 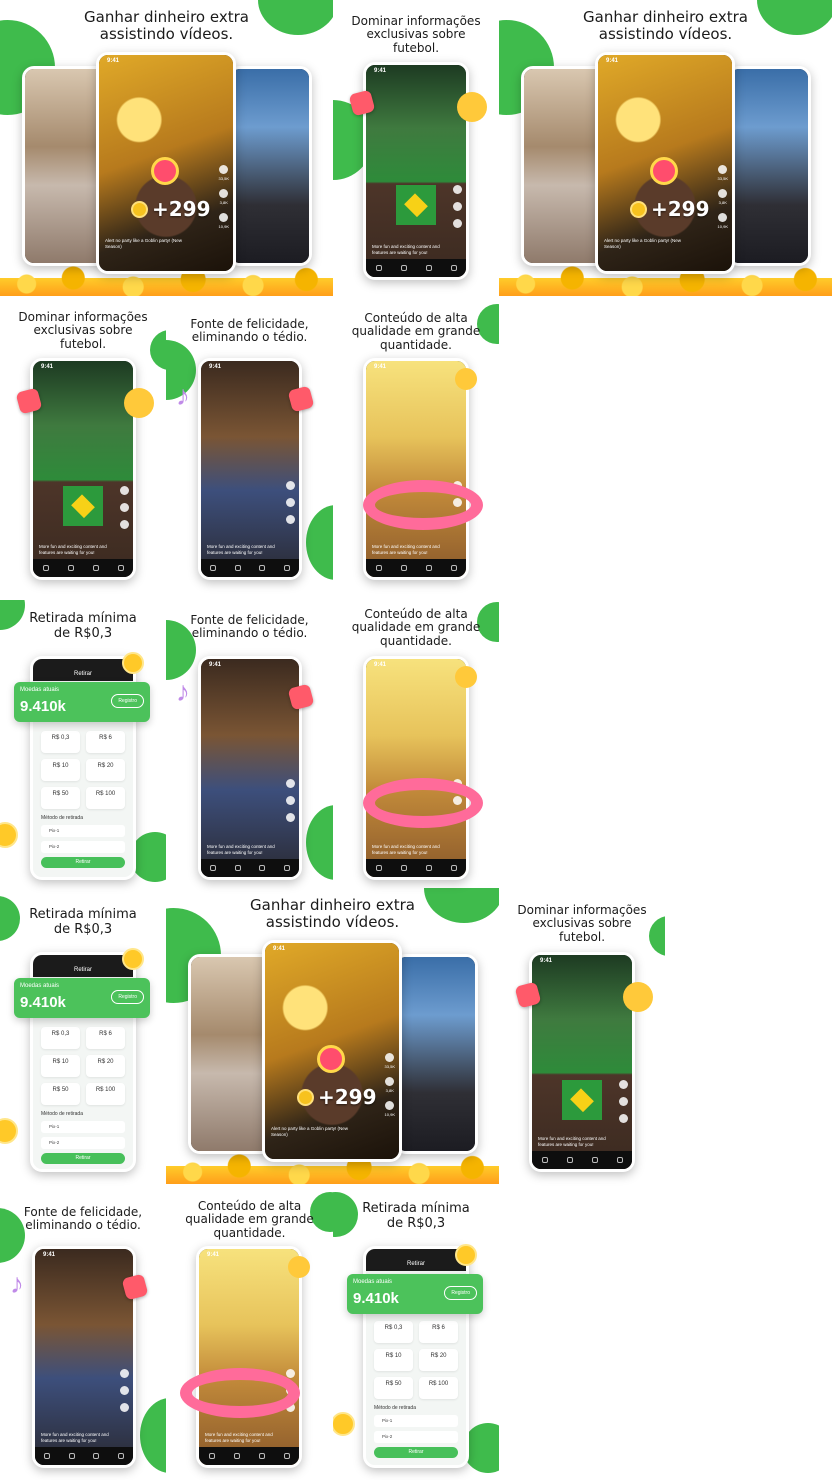 I want to click on side-actions, so click(x=290, y=800).